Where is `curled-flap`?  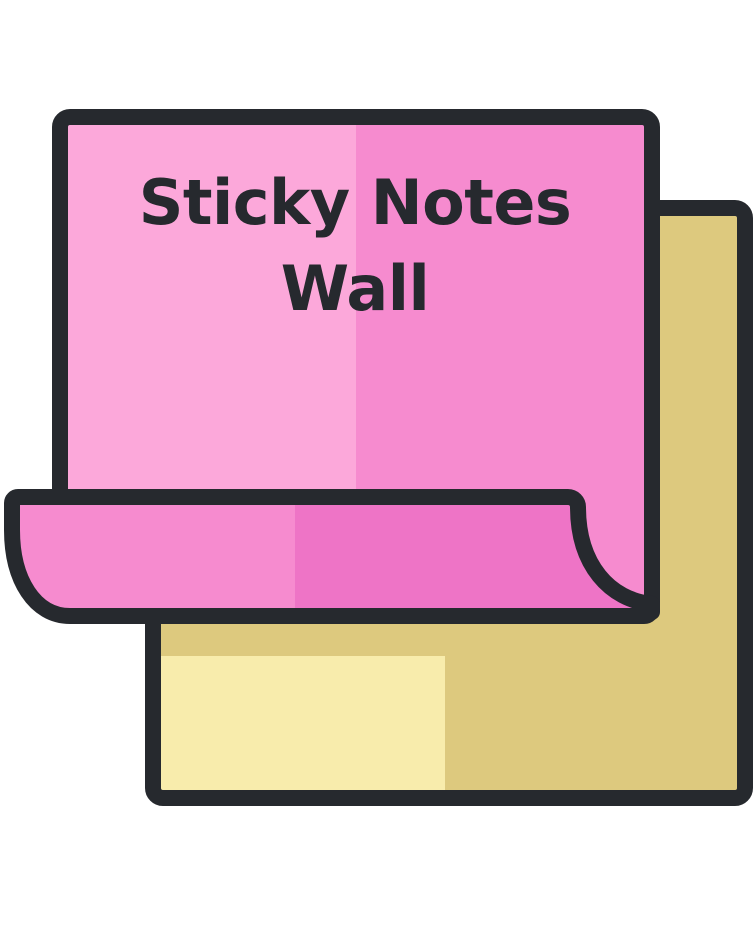 curled-flap is located at coordinates (332, 556).